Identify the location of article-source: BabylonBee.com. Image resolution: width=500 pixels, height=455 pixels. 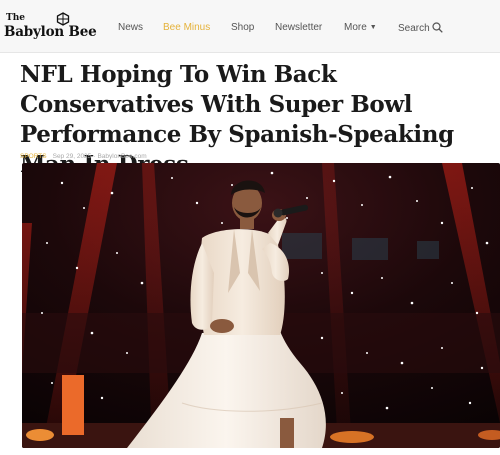
(122, 156).